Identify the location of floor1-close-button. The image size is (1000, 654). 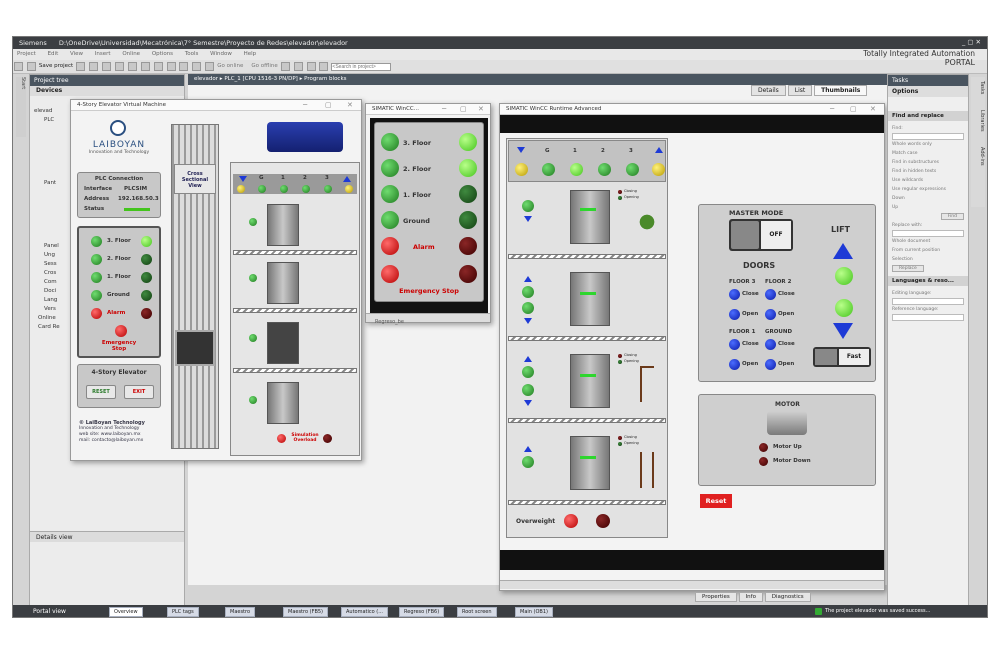
(734, 344).